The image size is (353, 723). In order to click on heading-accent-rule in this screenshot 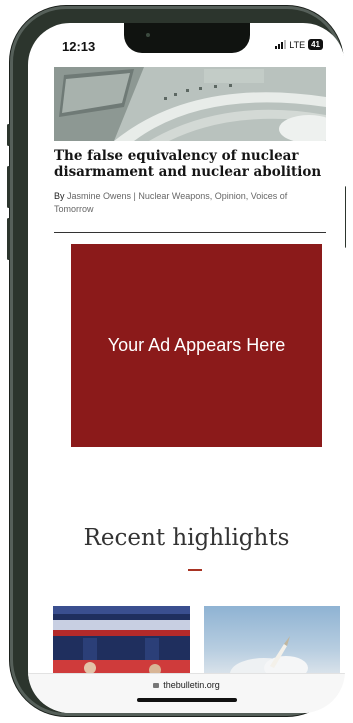, I will do `click(195, 570)`.